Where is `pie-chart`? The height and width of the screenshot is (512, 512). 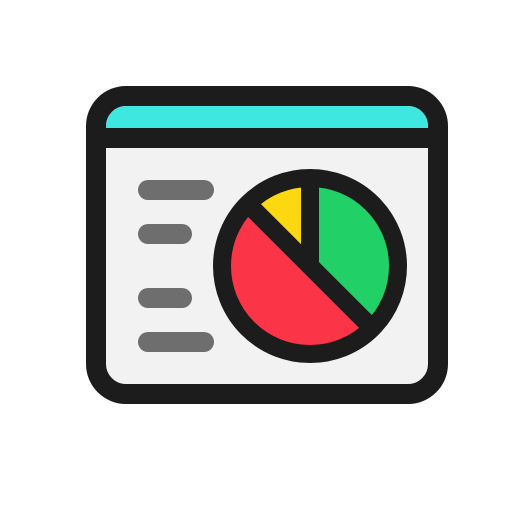
pie-chart is located at coordinates (310, 266).